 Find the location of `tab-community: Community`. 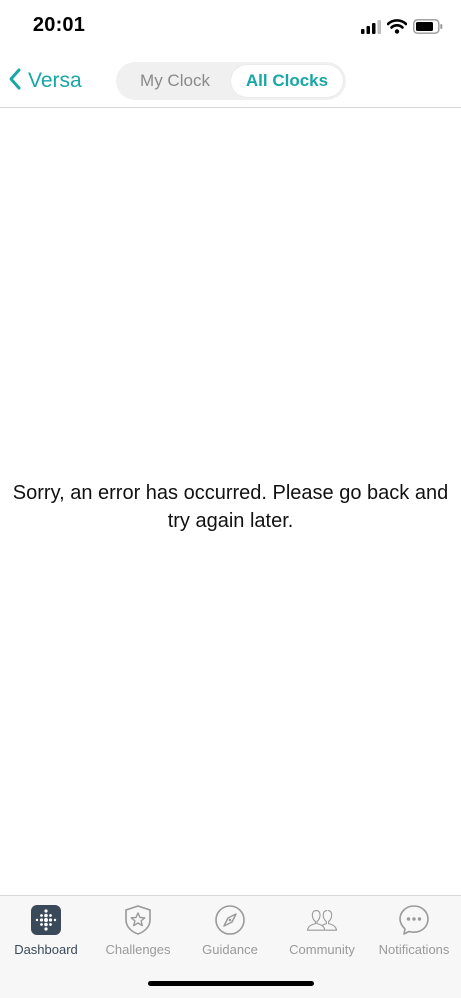

tab-community: Community is located at coordinates (322, 930).